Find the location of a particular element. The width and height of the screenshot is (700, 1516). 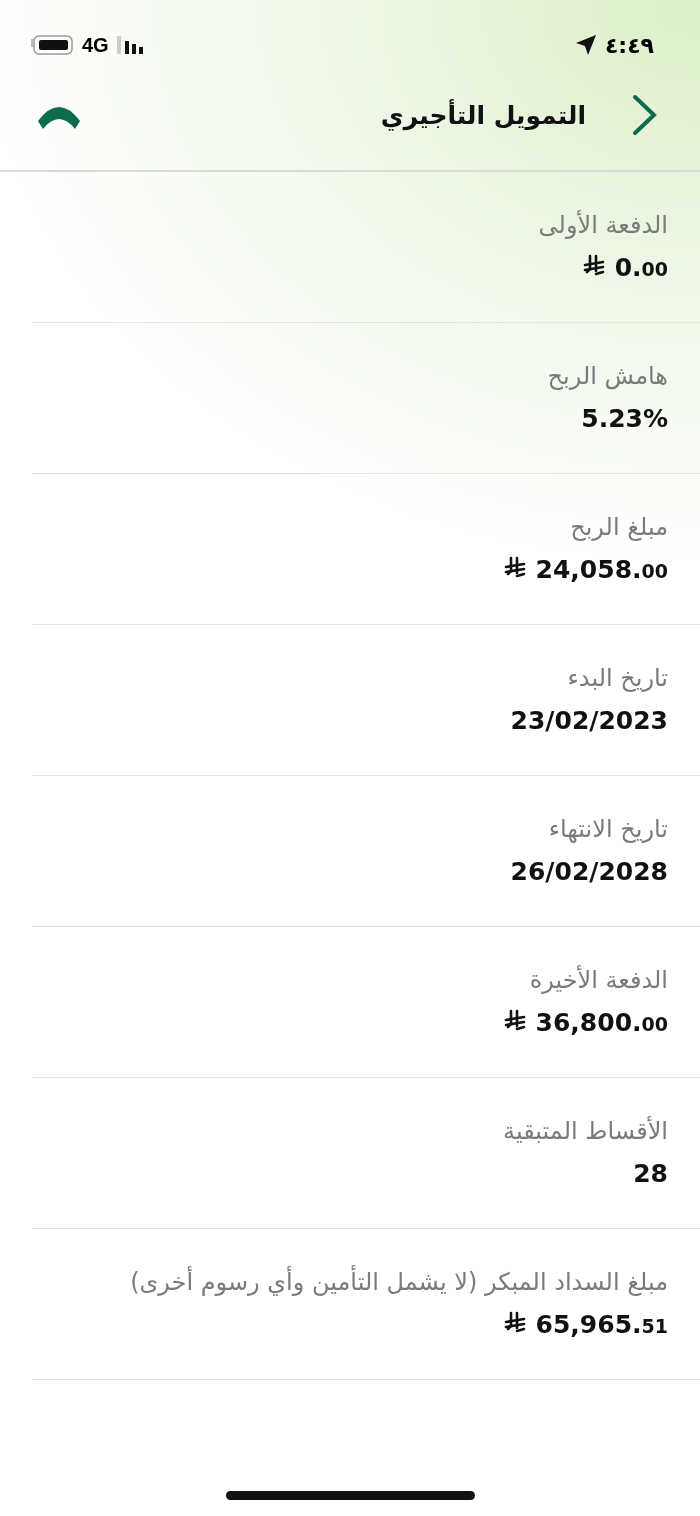

network-label: 4G is located at coordinates (95, 45).